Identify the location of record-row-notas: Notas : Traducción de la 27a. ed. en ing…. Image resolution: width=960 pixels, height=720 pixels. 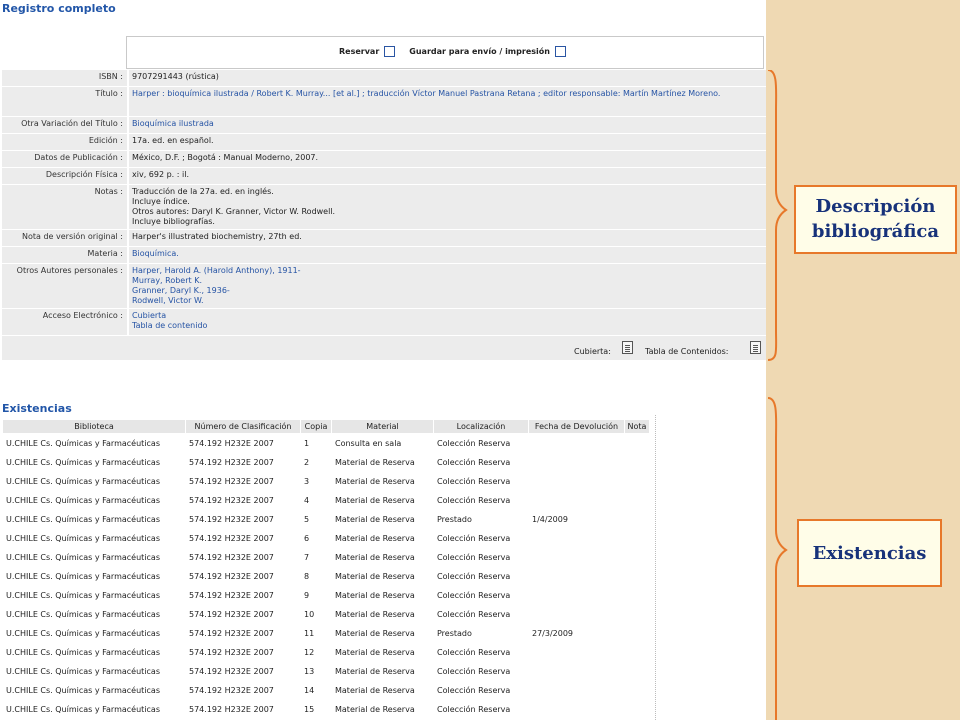
(384, 207).